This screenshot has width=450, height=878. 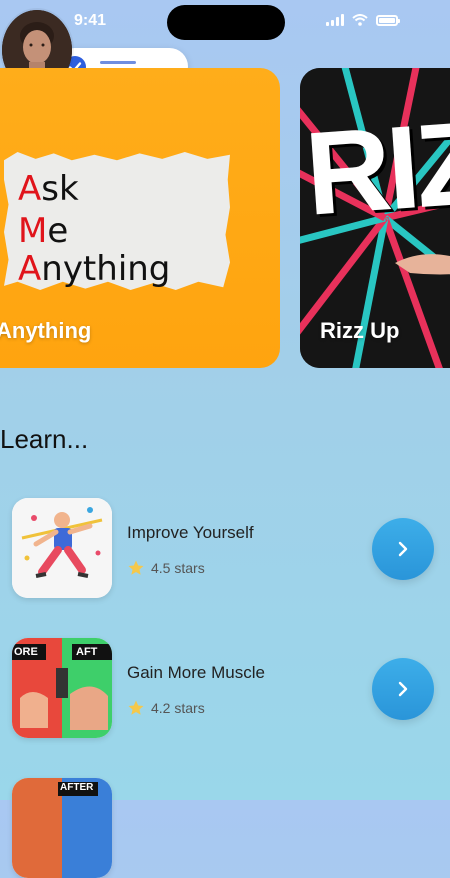 What do you see at coordinates (62, 828) in the screenshot?
I see `course-thumbnail: AFTER` at bounding box center [62, 828].